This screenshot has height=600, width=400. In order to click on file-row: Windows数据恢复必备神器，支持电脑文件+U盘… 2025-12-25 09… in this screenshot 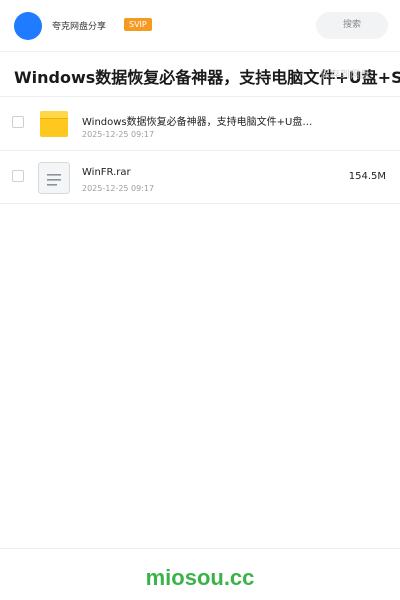, I will do `click(200, 123)`.